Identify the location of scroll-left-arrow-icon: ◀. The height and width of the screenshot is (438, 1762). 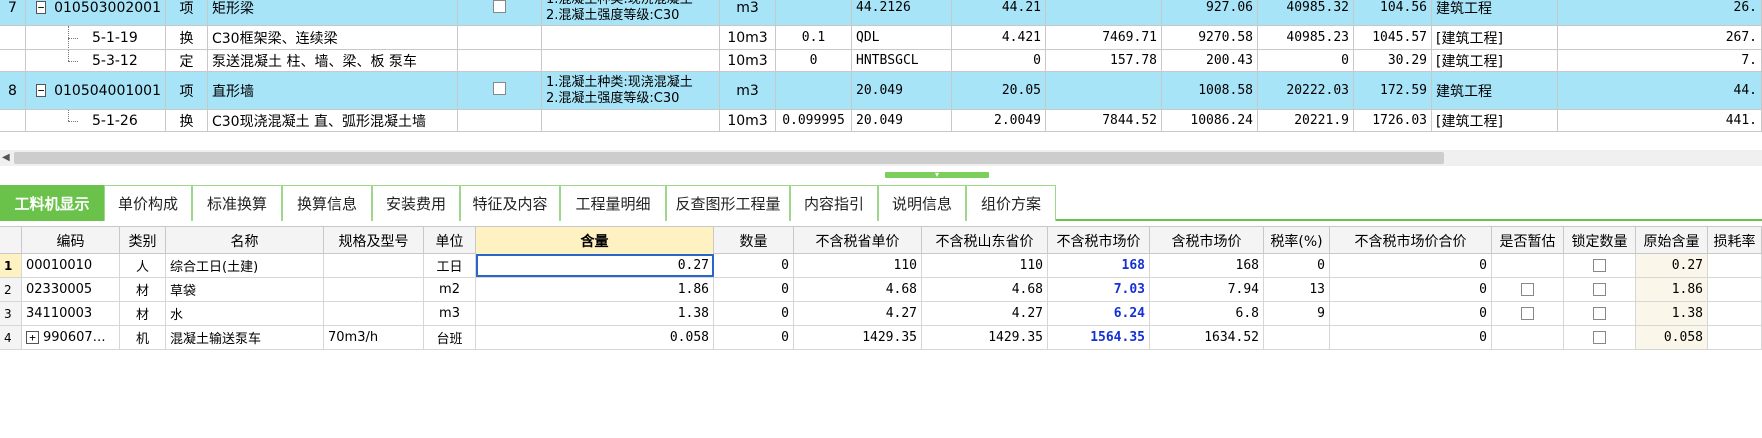
(7, 158).